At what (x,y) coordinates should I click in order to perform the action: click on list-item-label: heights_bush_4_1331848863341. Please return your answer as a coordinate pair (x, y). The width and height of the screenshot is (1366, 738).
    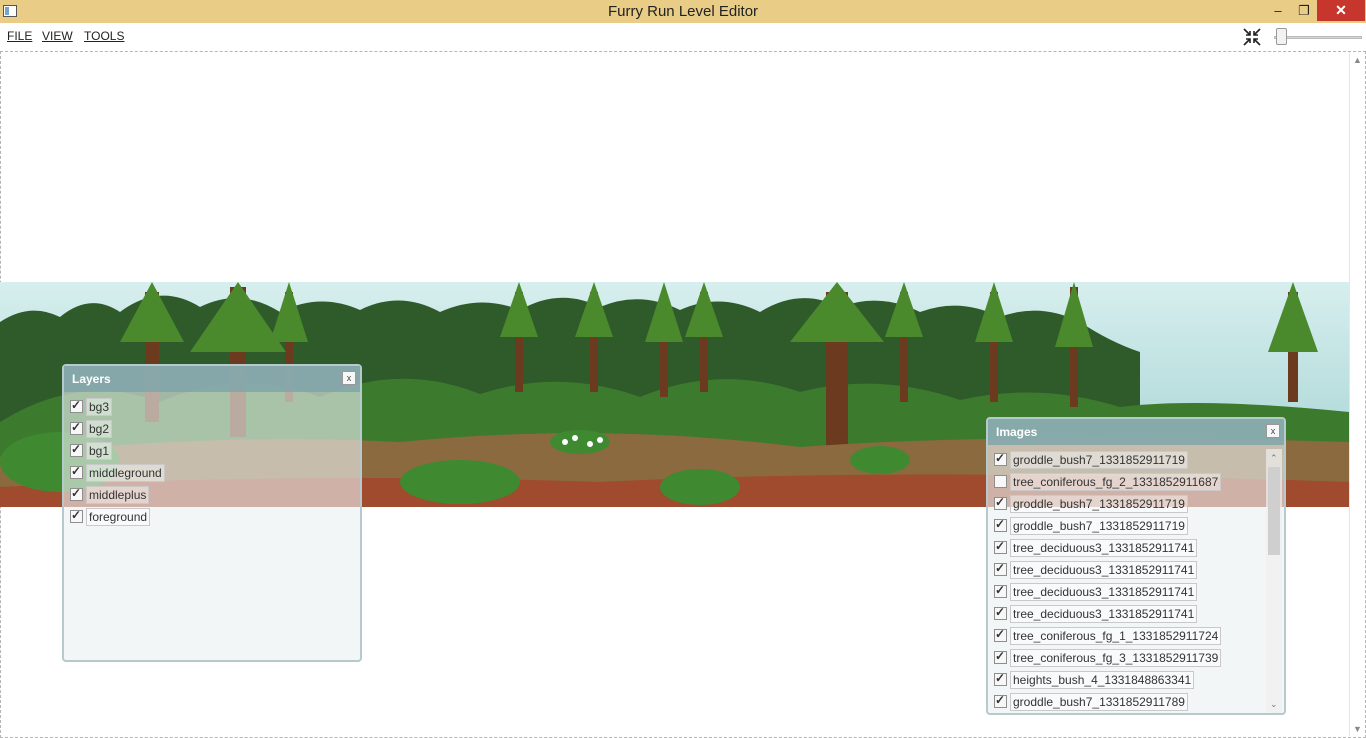
    Looking at the image, I should click on (1102, 680).